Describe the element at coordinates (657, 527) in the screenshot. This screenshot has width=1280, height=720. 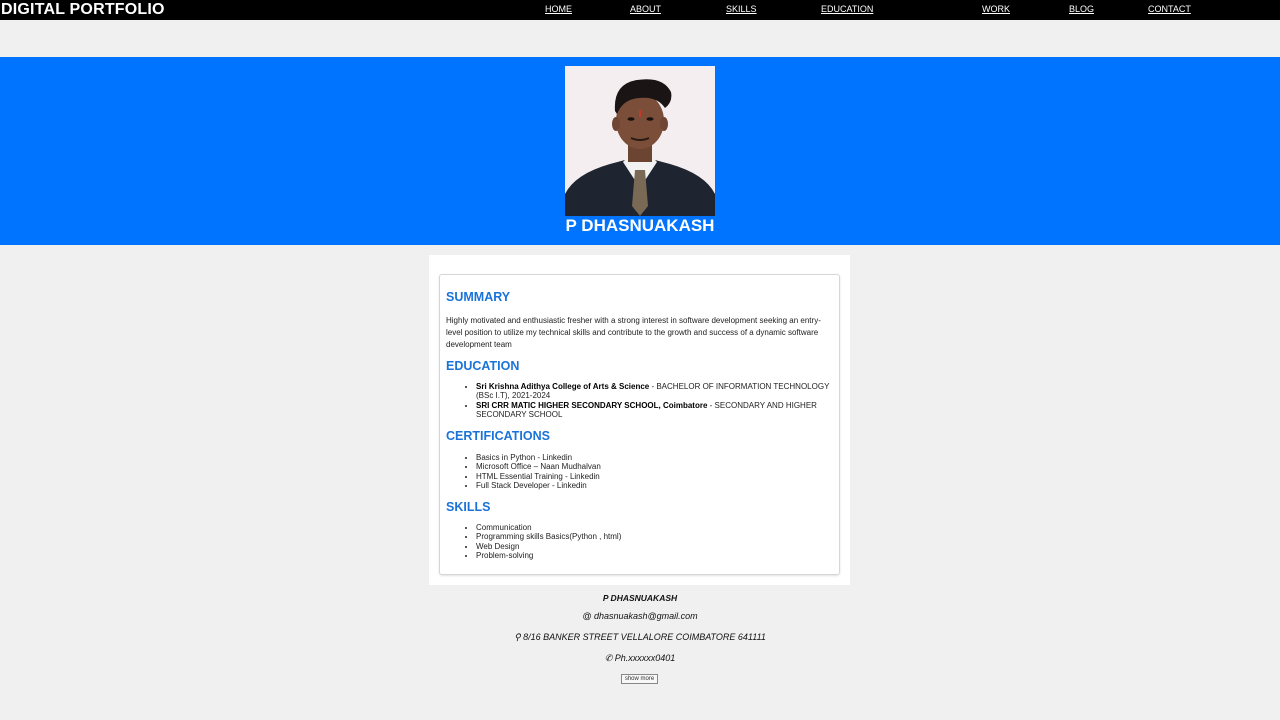
I see `list-item: Communication` at that location.